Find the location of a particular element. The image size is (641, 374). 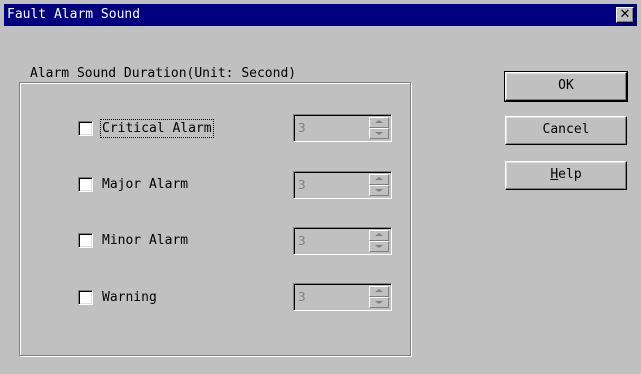

alarm-row-minor: Minor Alarm is located at coordinates (178, 241).